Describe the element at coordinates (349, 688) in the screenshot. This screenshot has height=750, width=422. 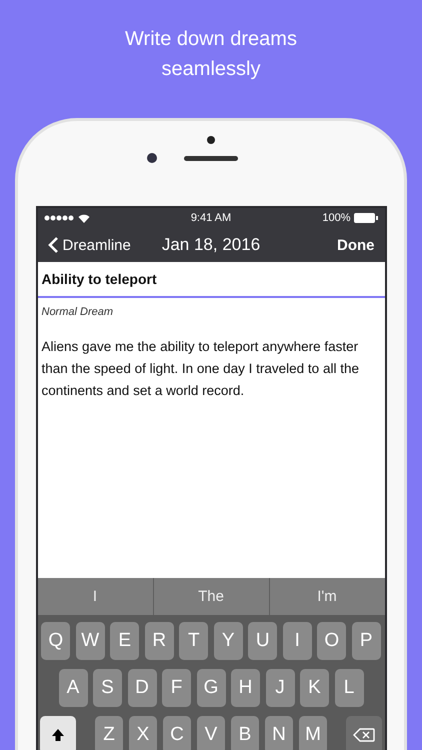
I see `letter-key: L` at that location.